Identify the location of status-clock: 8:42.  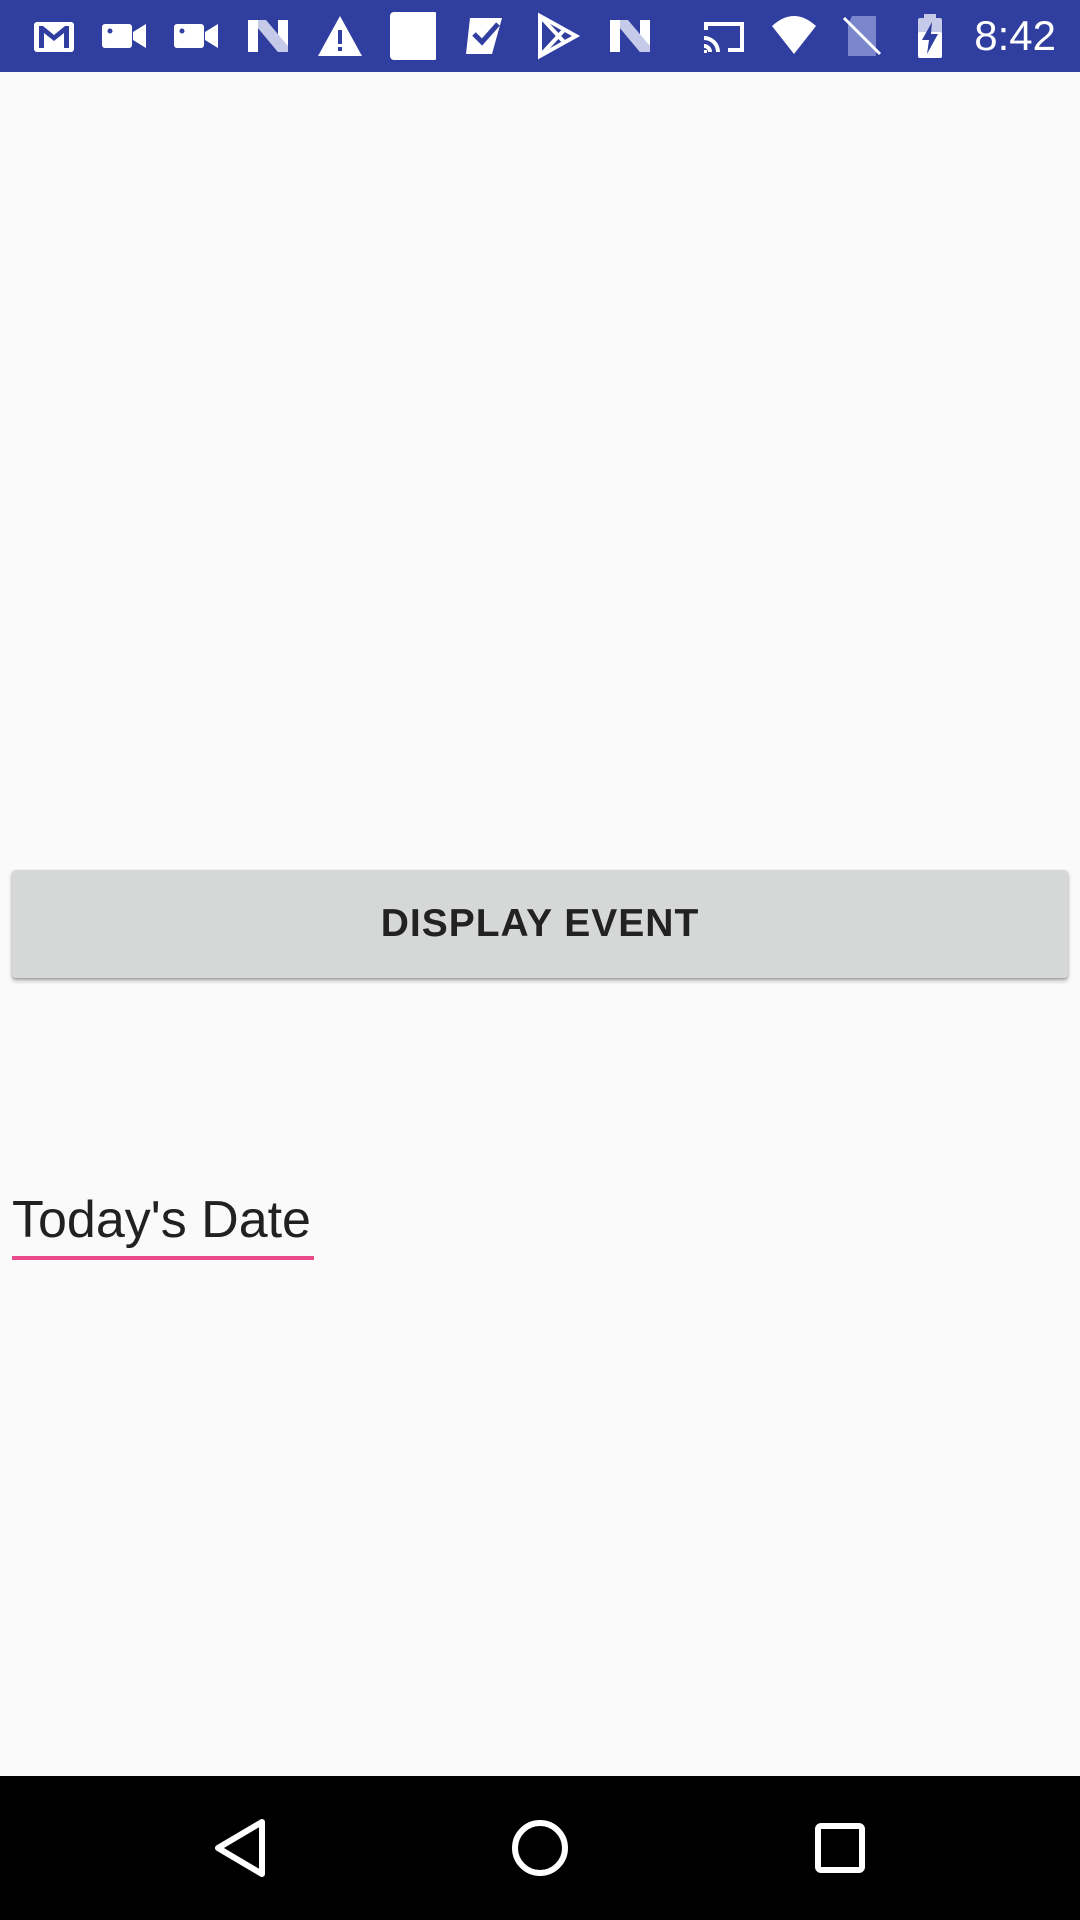
(1015, 35).